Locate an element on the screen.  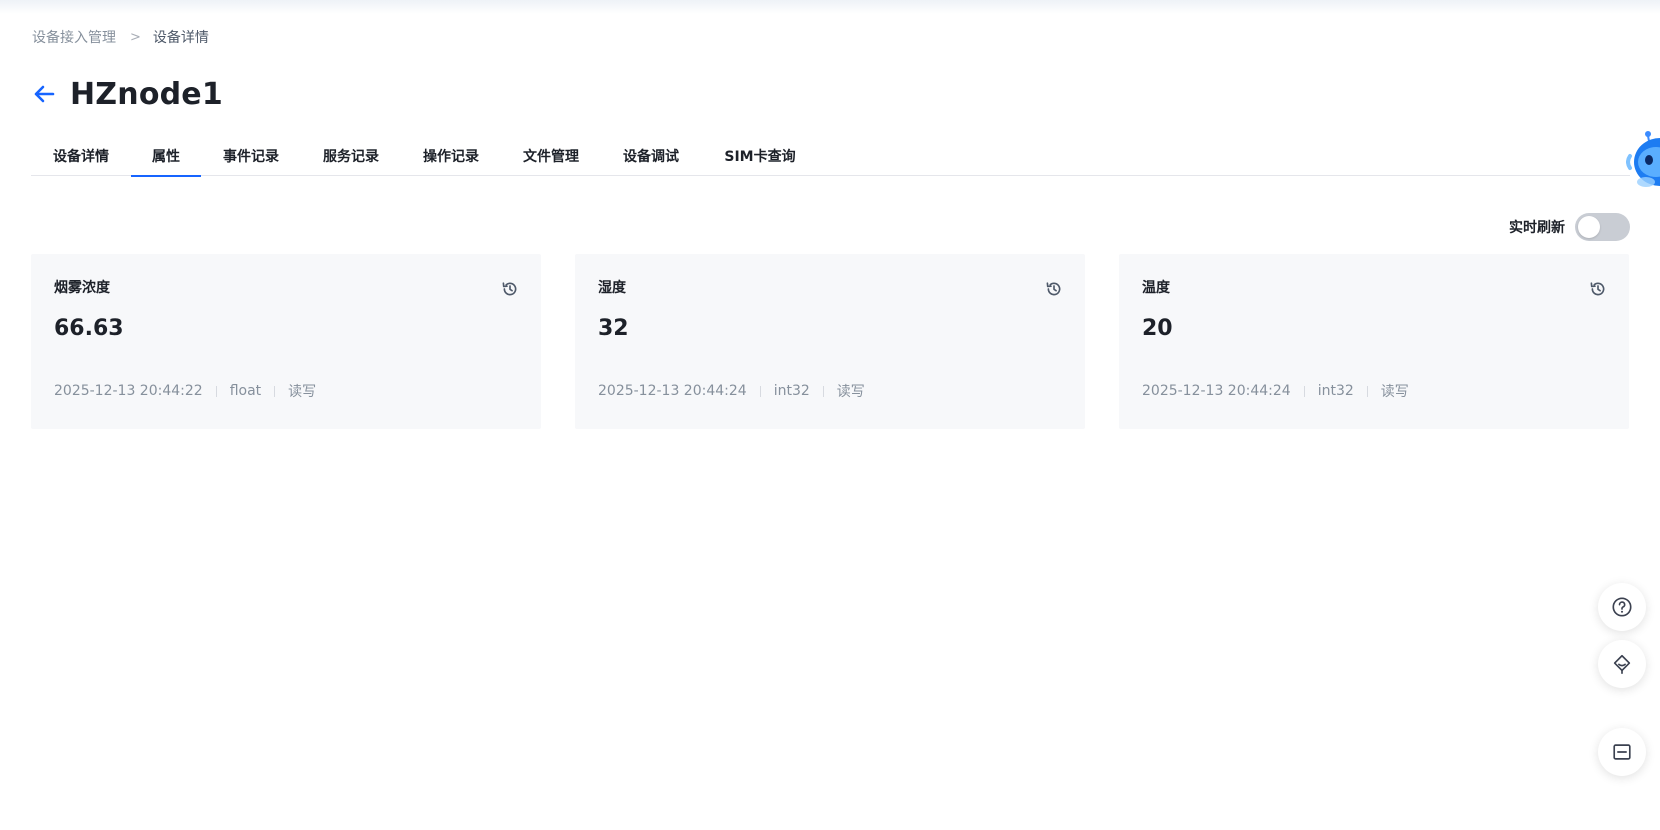
property-value: 32 is located at coordinates (613, 328).